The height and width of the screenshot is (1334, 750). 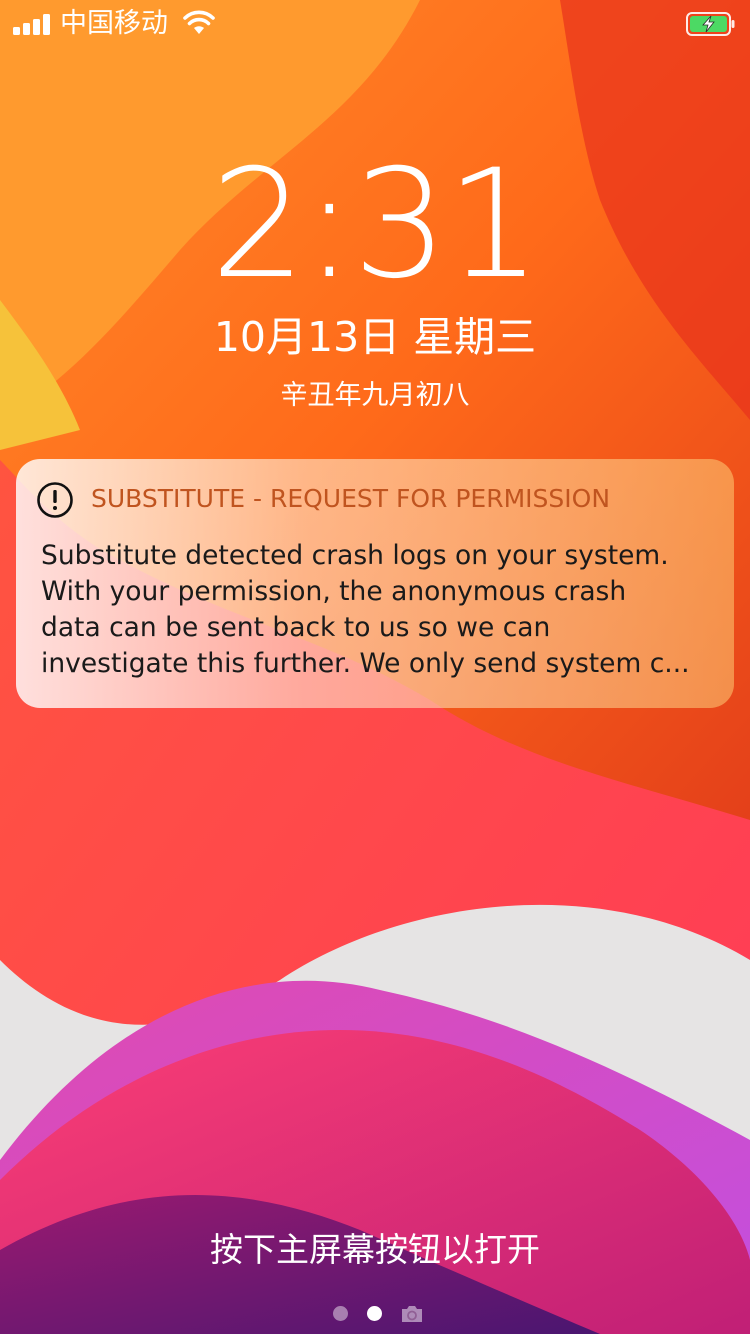 I want to click on page-dot-2-active, so click(x=374, y=1313).